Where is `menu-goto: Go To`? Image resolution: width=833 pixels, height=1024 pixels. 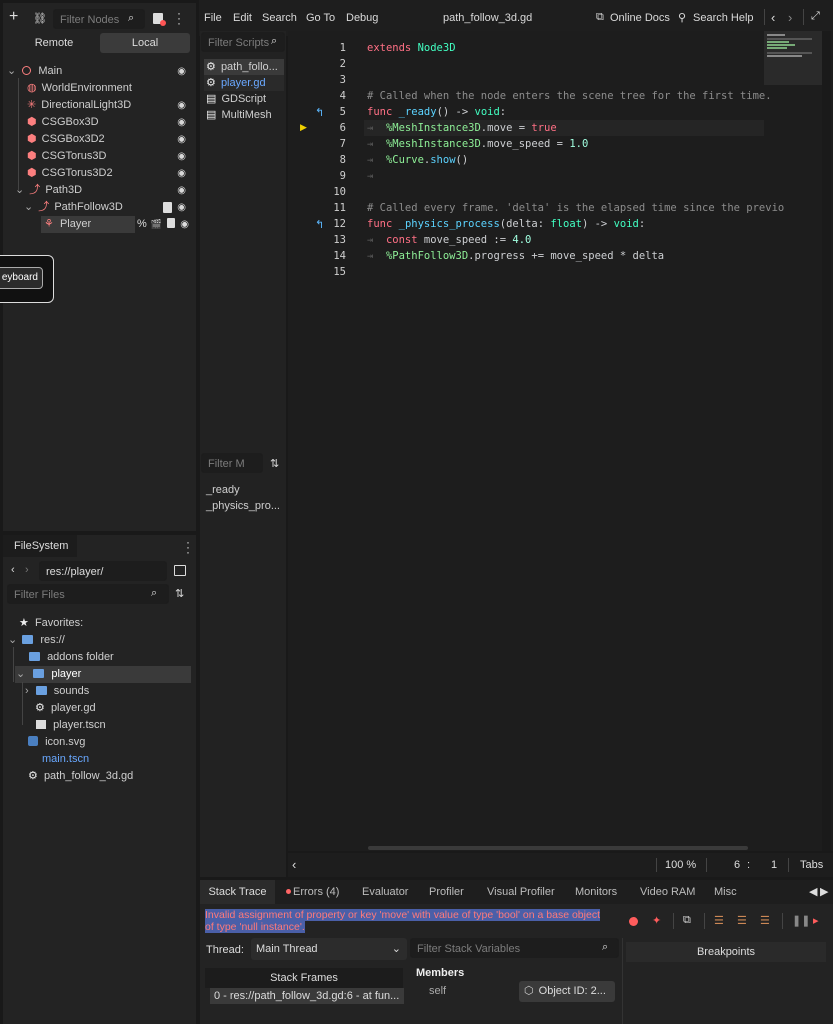 menu-goto: Go To is located at coordinates (320, 18).